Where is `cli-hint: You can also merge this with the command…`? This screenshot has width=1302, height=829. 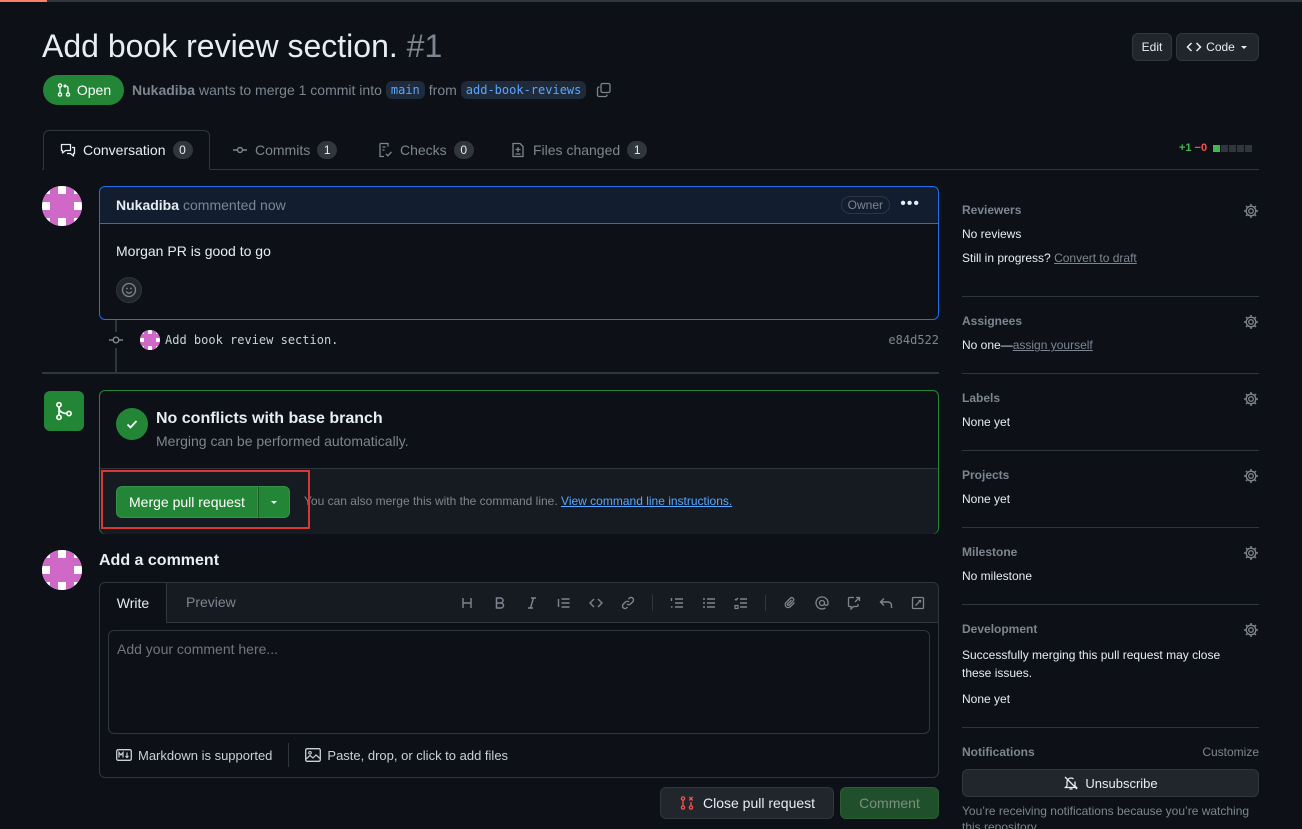 cli-hint: You can also merge this with the command… is located at coordinates (518, 501).